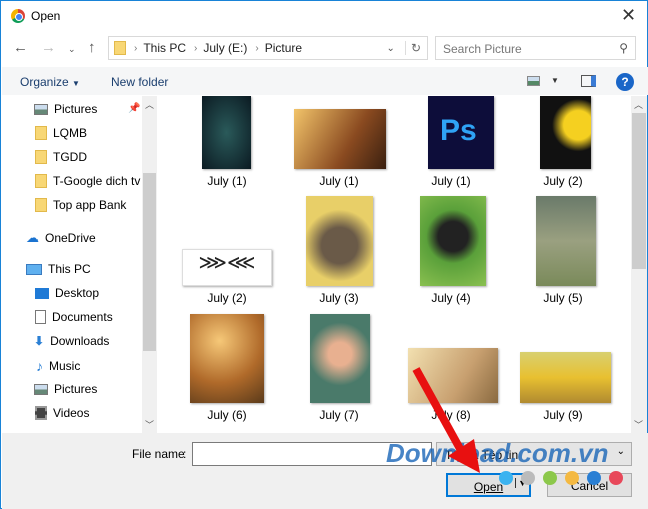 Image resolution: width=648 pixels, height=509 pixels. I want to click on sidebar-item-label: LQMB, so click(70, 133).